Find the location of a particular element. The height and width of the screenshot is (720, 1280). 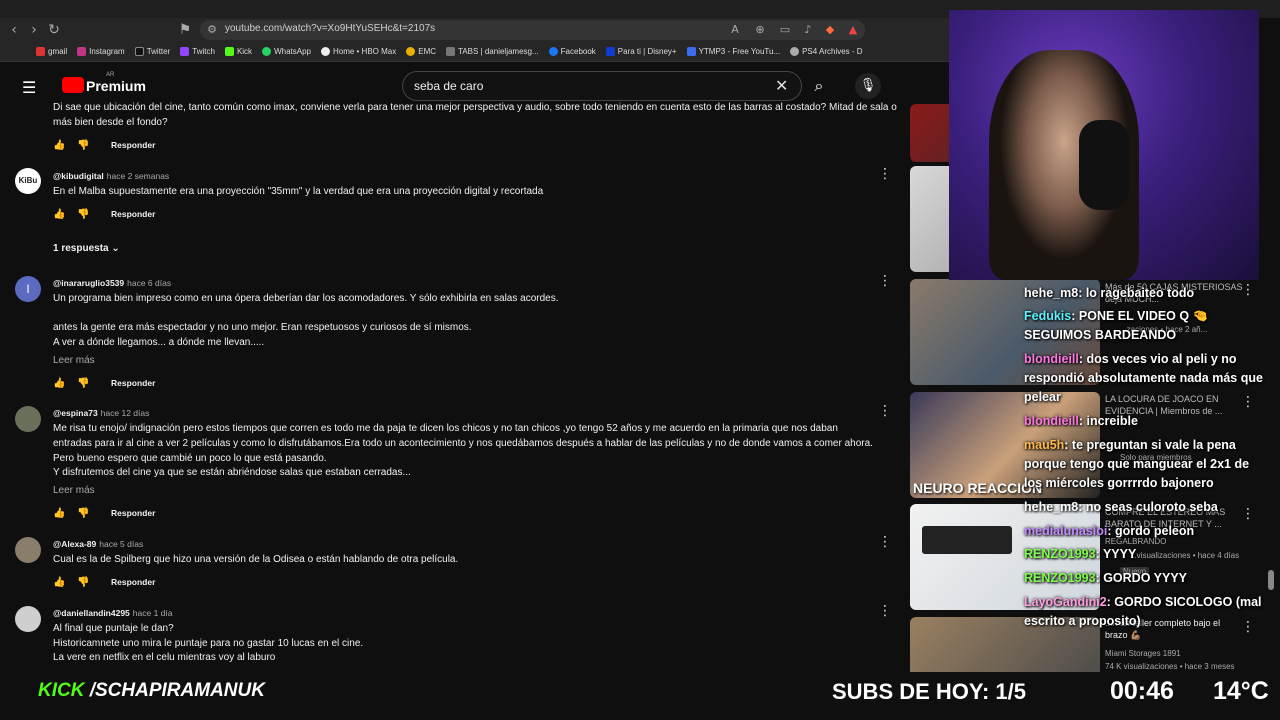

comment-time: hace 12 días is located at coordinates (125, 413).